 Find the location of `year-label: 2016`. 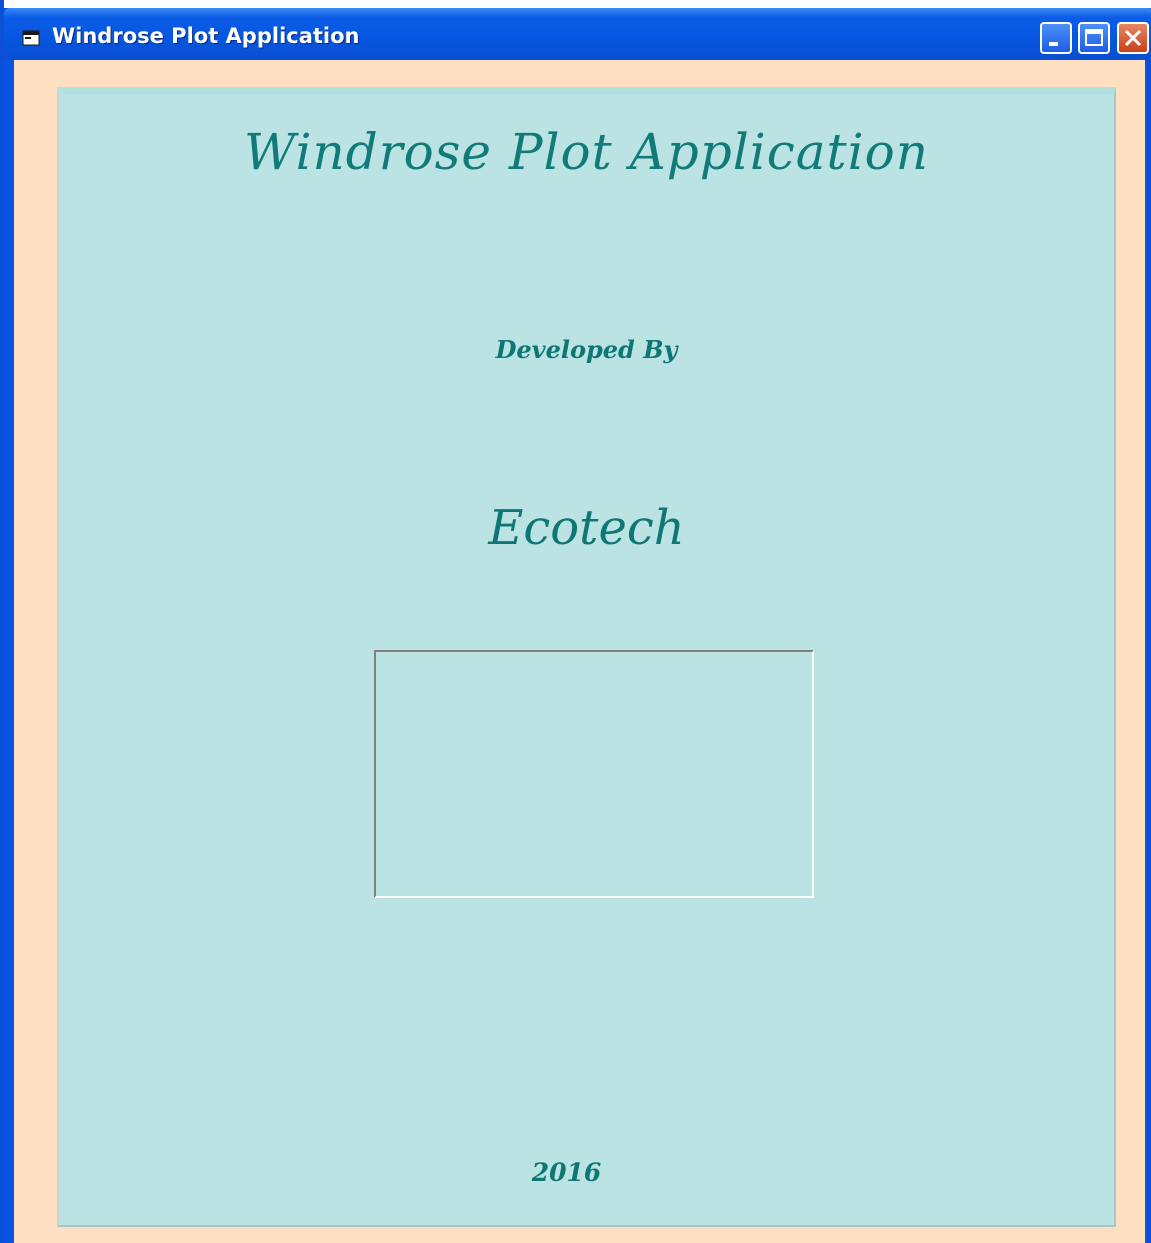

year-label: 2016 is located at coordinates (566, 1172).